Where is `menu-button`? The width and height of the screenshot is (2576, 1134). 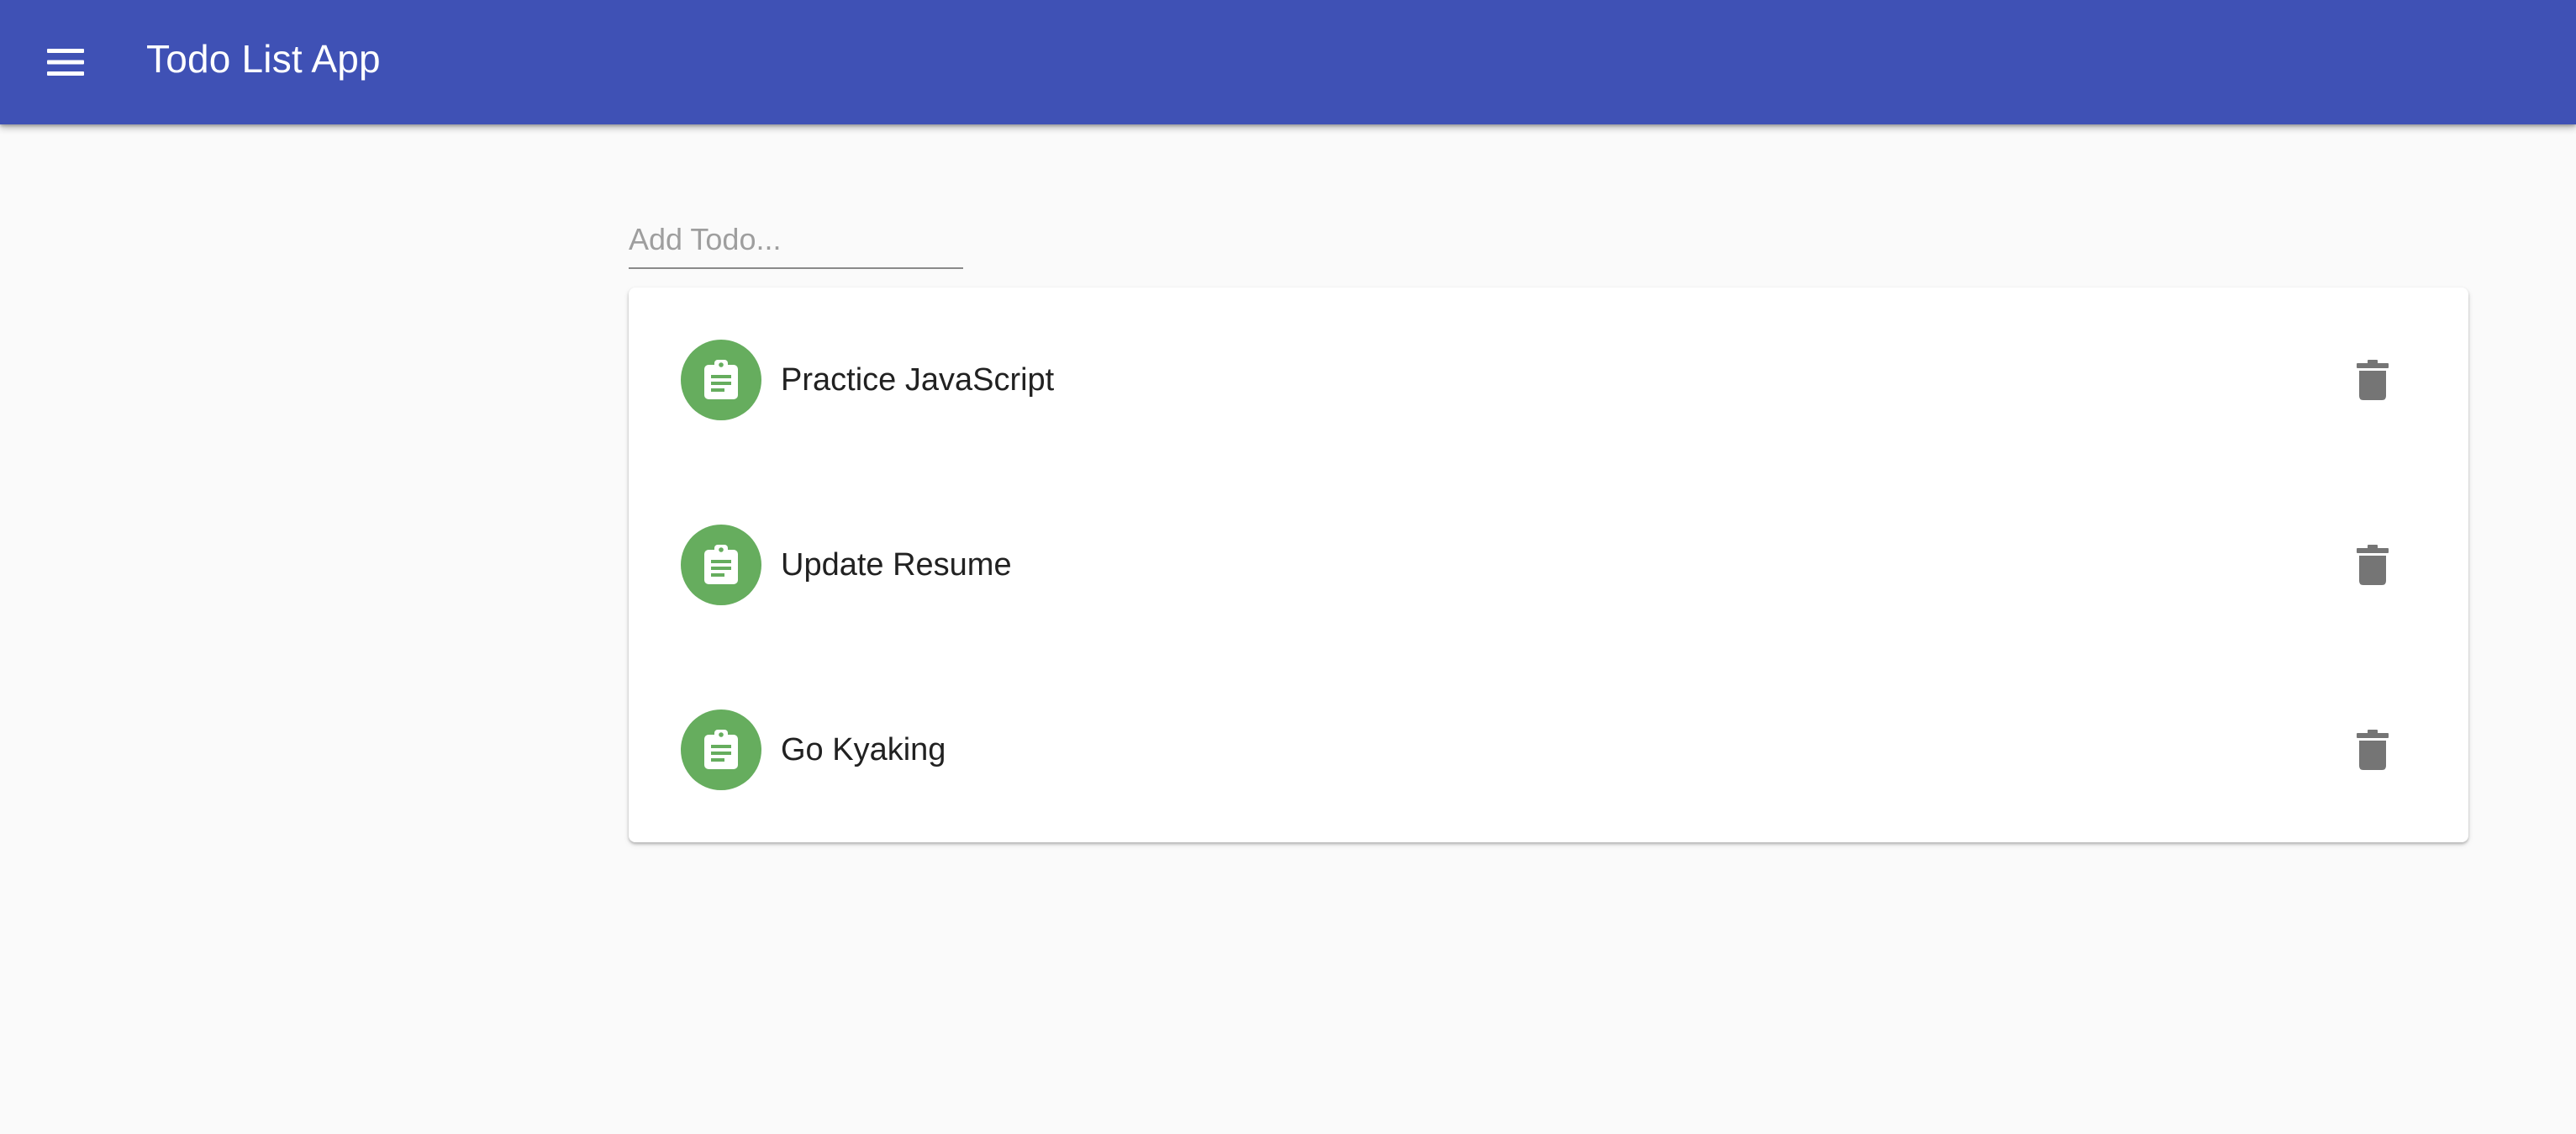 menu-button is located at coordinates (65, 62).